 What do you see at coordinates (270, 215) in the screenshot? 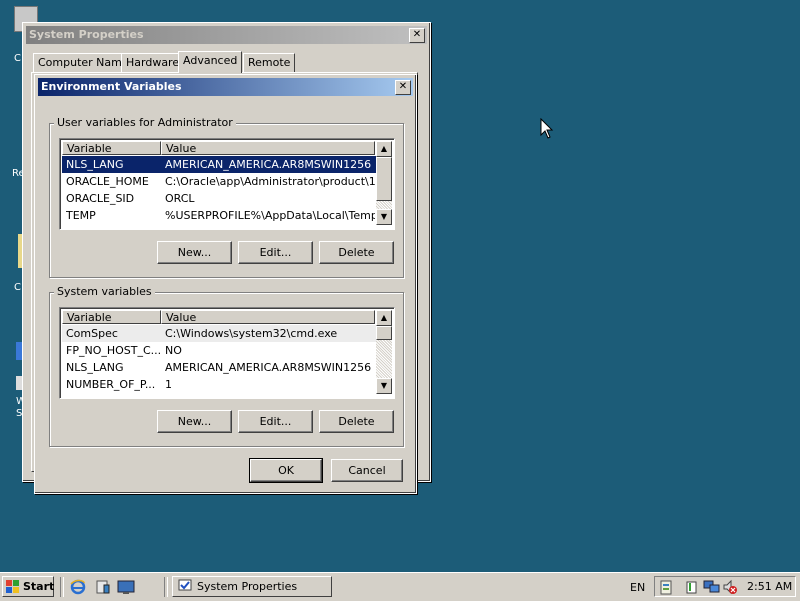
I see `value-cell: %USERPROFILE%\AppData\Local\Temp` at bounding box center [270, 215].